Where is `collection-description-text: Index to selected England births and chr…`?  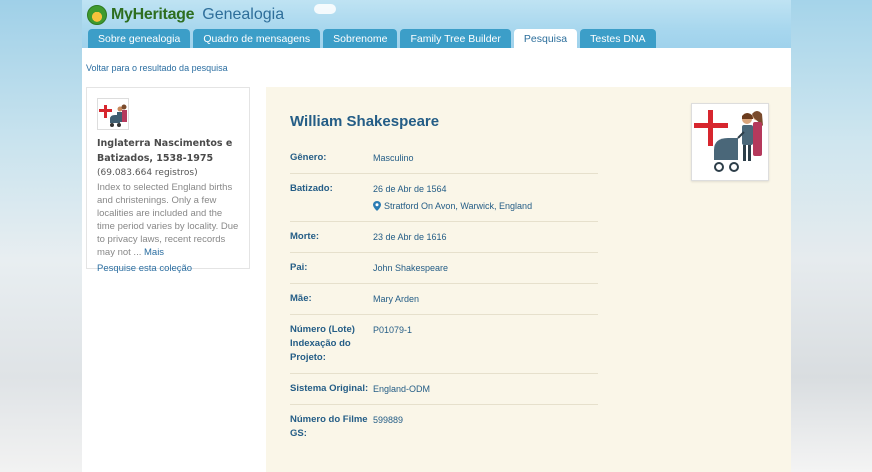 collection-description-text: Index to selected England births and chr… is located at coordinates (168, 220).